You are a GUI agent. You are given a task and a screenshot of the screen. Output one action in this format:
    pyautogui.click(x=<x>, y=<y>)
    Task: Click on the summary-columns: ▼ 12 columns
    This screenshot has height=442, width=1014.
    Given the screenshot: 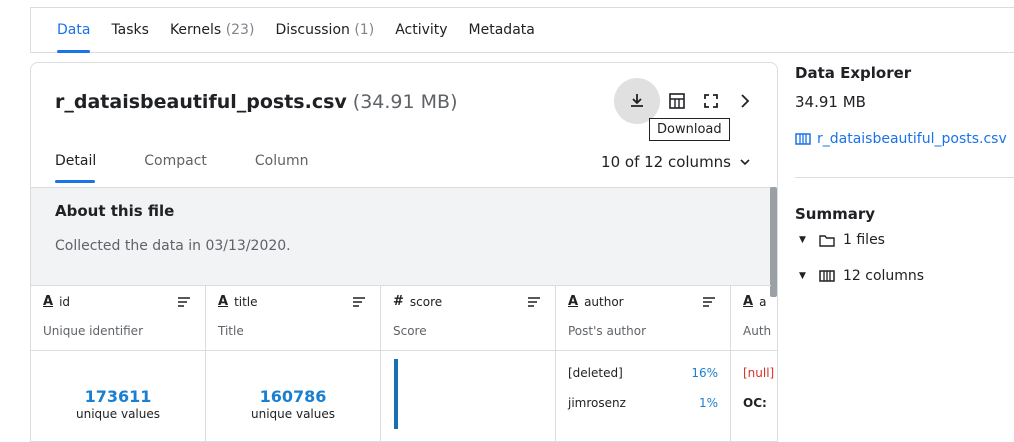 What is the action you would take?
    pyautogui.click(x=861, y=276)
    